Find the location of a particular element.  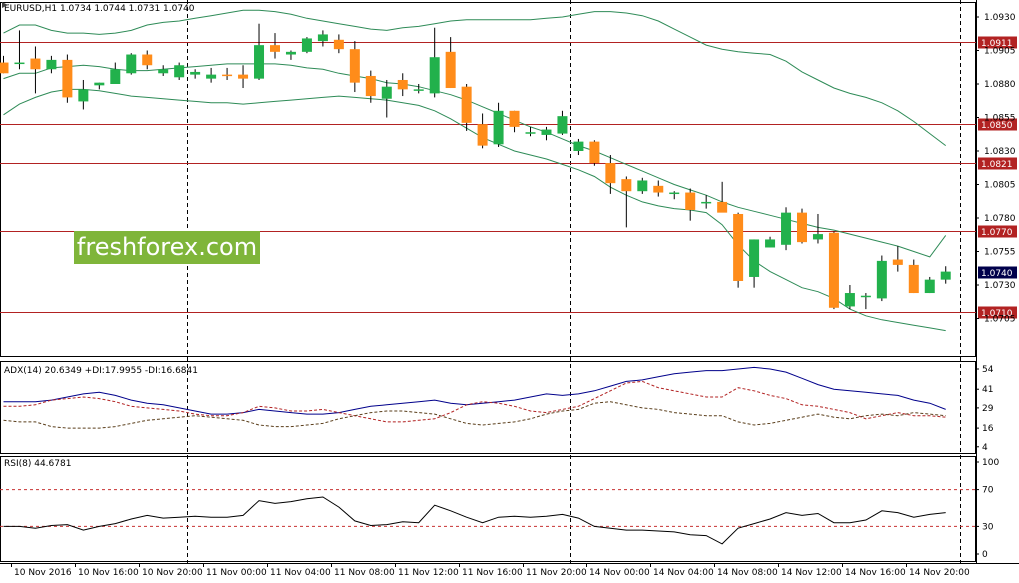

adx-header: ADX(14) 20.6349 +DI:17.9955 -DI:16.6841 is located at coordinates (101, 371).